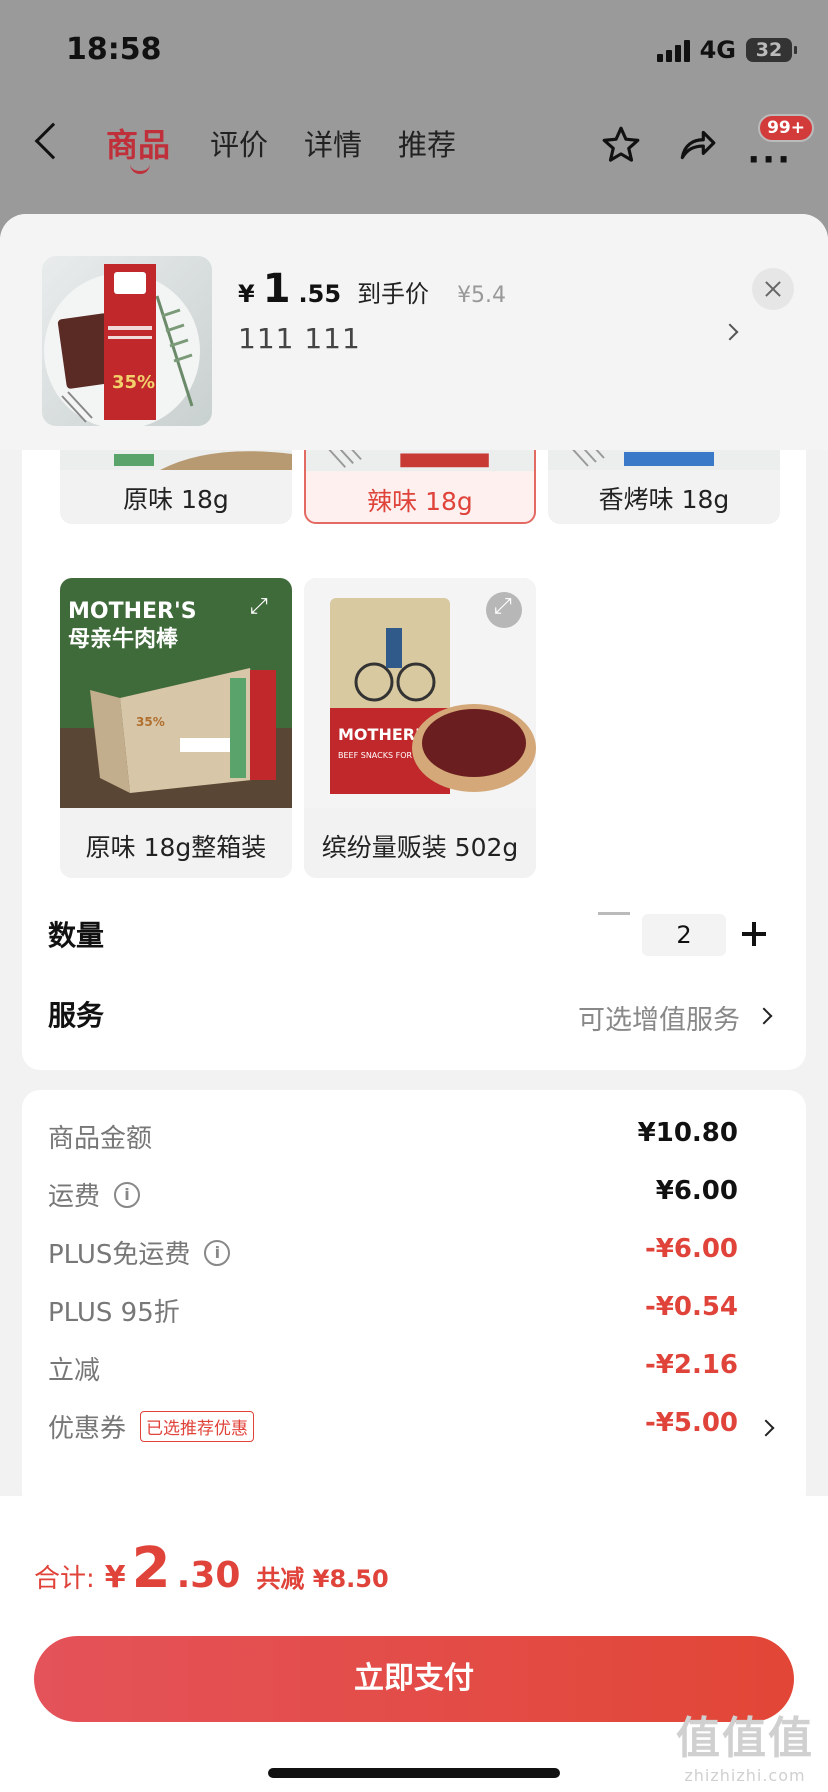 The height and width of the screenshot is (1792, 828). What do you see at coordinates (769, 50) in the screenshot?
I see `battery-level: 32` at bounding box center [769, 50].